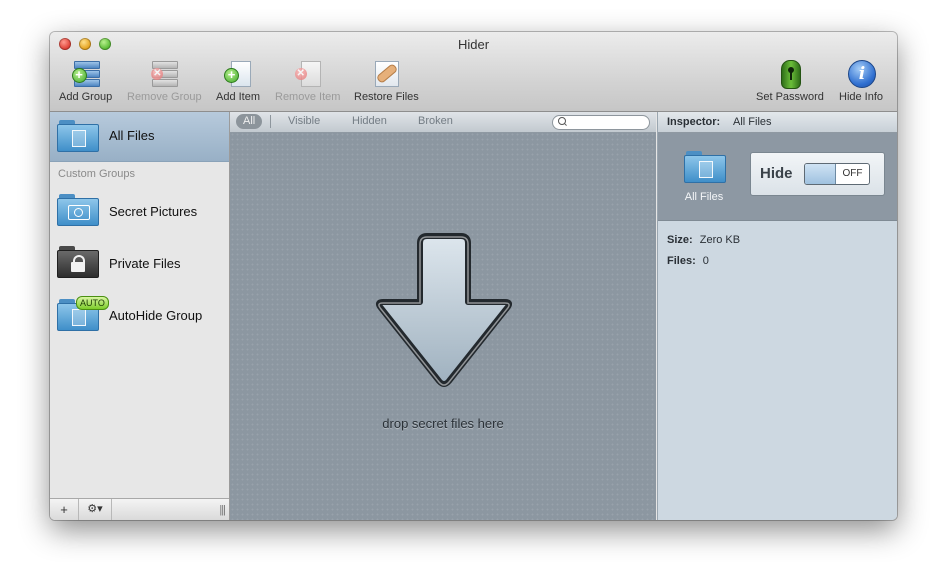  I want to click on files-row: Files: 0, so click(688, 261).